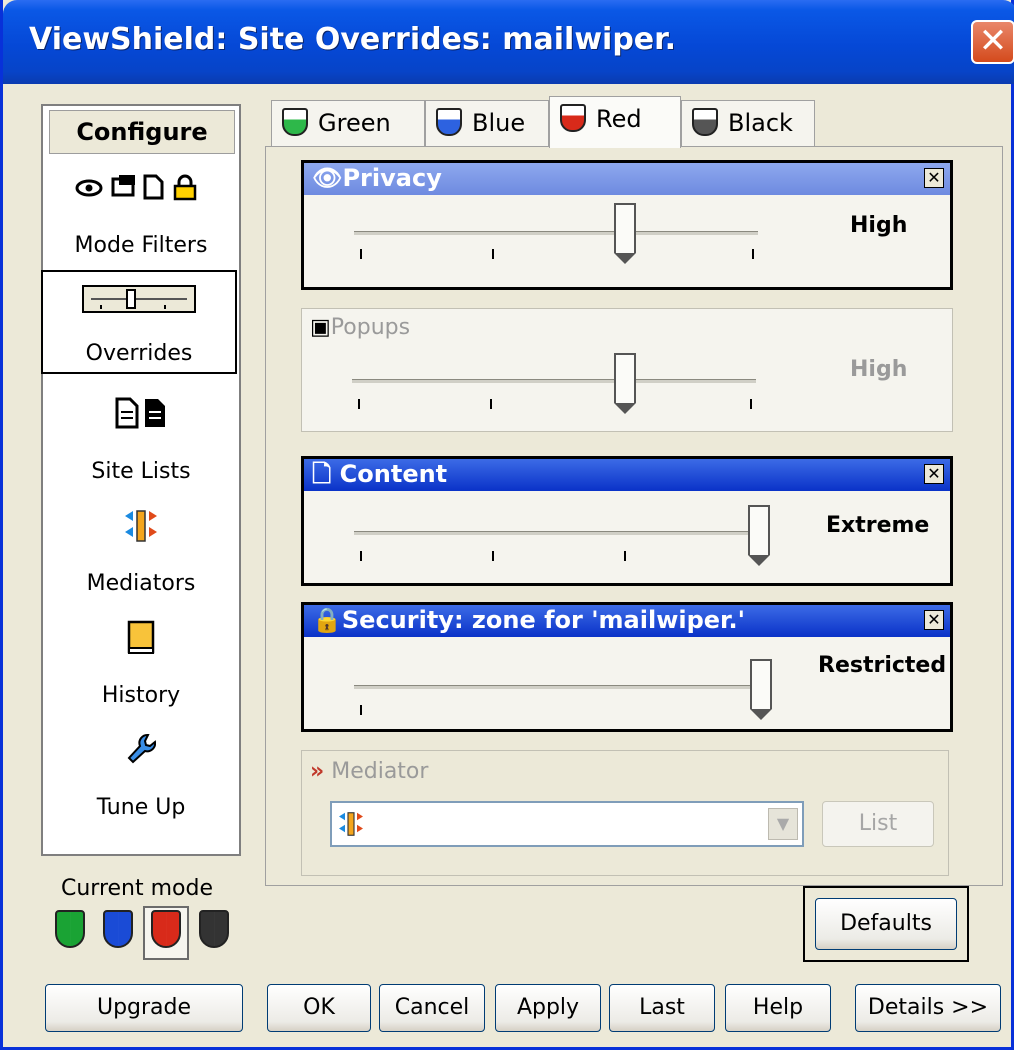 The width and height of the screenshot is (1014, 1050). Describe the element at coordinates (139, 353) in the screenshot. I see `nav-label-overrides: Overrides` at that location.